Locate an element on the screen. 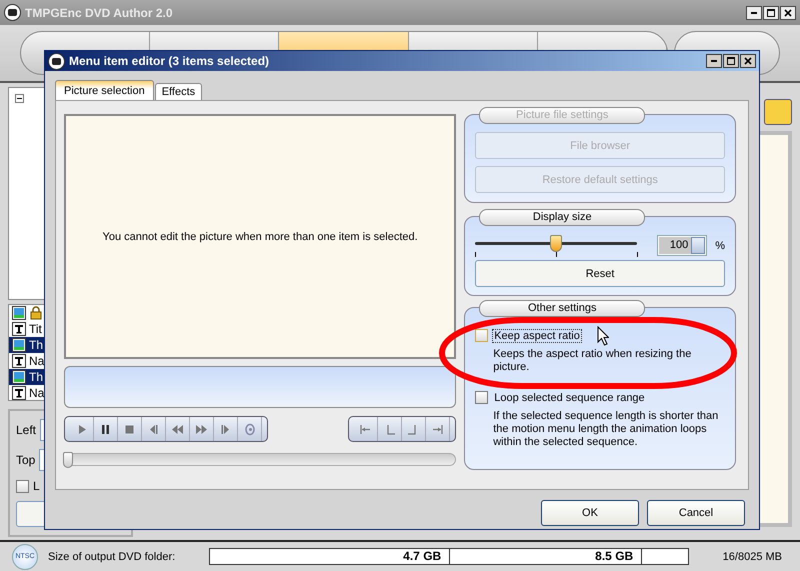 The image size is (800, 571). size-spinner: 100 is located at coordinates (682, 245).